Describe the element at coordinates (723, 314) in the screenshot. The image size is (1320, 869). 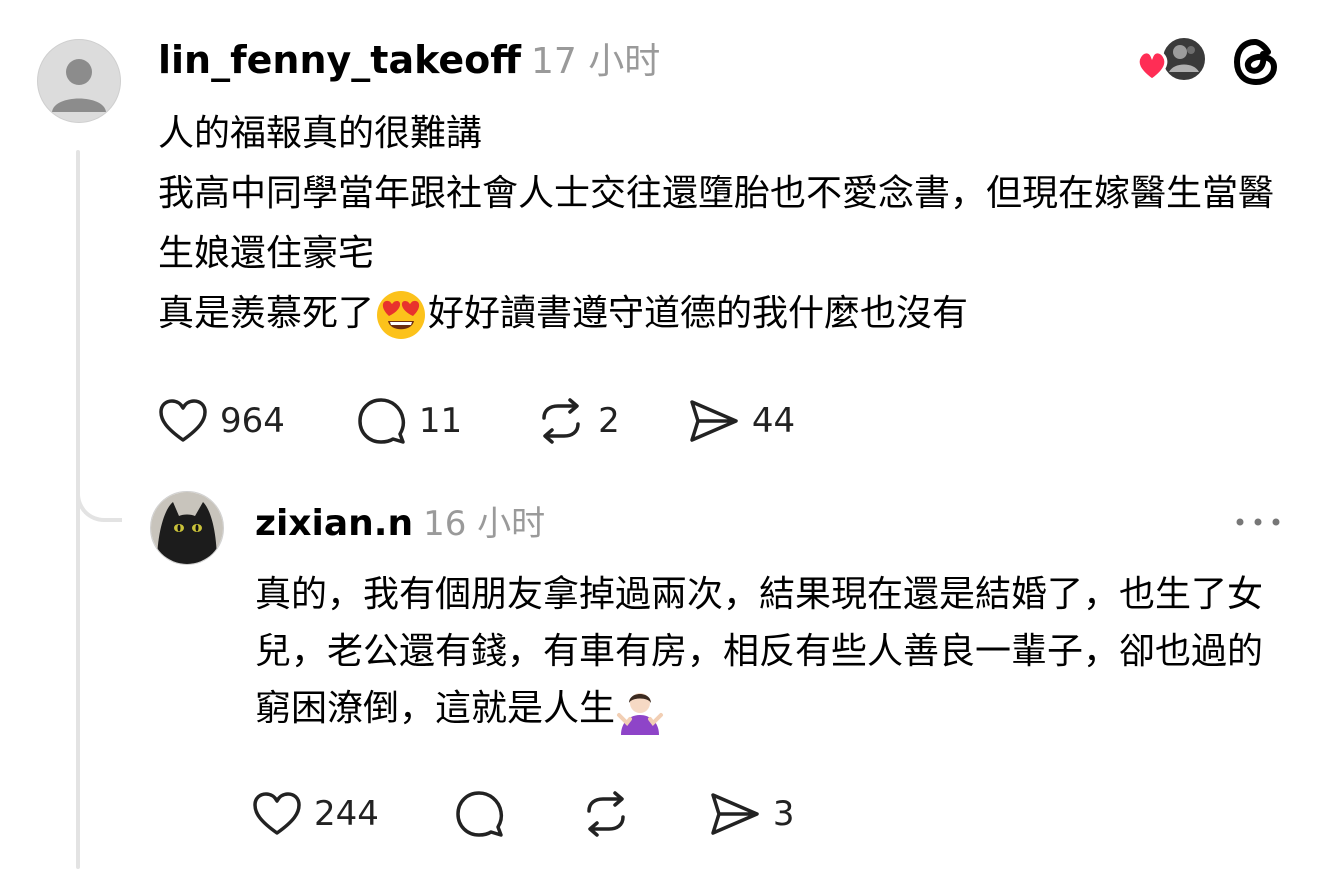
I see `post-text-line: 真是羨慕死了 好好讀書遵守道德的我什麼也沒有` at that location.